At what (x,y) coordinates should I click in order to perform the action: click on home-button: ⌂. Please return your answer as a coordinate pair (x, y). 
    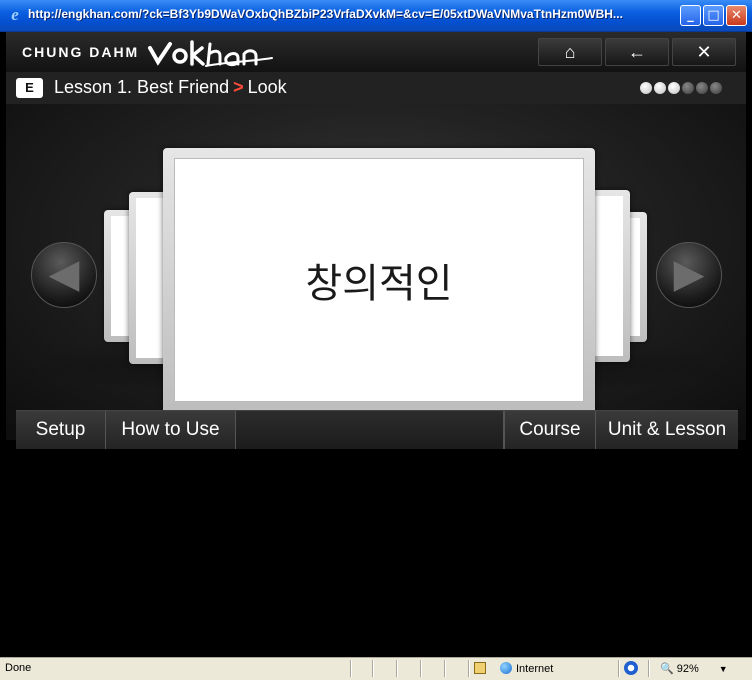
    Looking at the image, I should click on (570, 52).